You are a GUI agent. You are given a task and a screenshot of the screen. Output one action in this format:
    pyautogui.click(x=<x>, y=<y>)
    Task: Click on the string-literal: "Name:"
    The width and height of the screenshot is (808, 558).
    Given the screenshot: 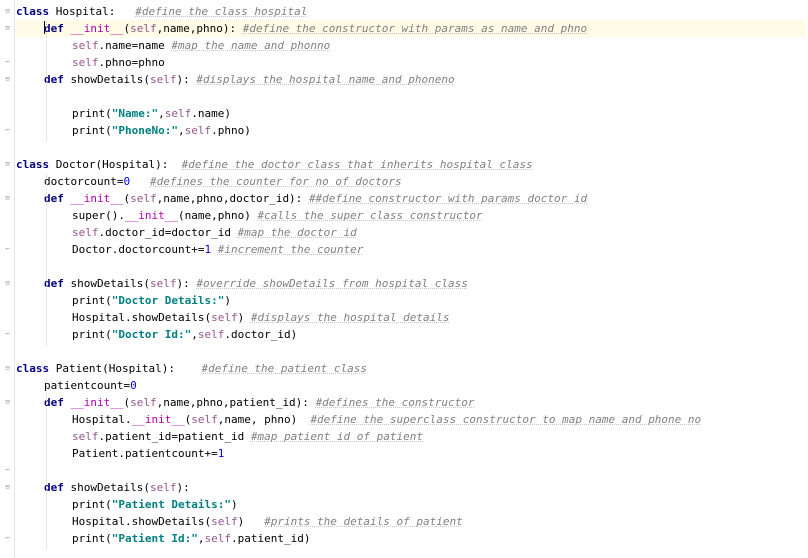 What is the action you would take?
    pyautogui.click(x=135, y=113)
    